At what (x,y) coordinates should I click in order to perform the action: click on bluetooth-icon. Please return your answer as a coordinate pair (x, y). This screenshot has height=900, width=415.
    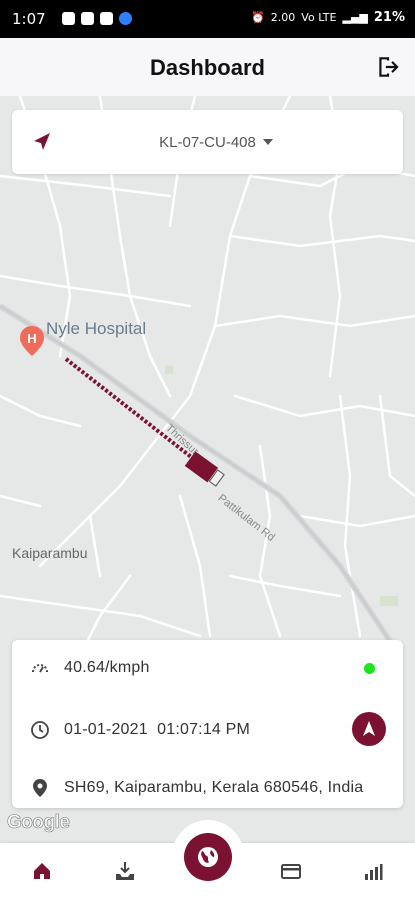
    Looking at the image, I should click on (125, 18).